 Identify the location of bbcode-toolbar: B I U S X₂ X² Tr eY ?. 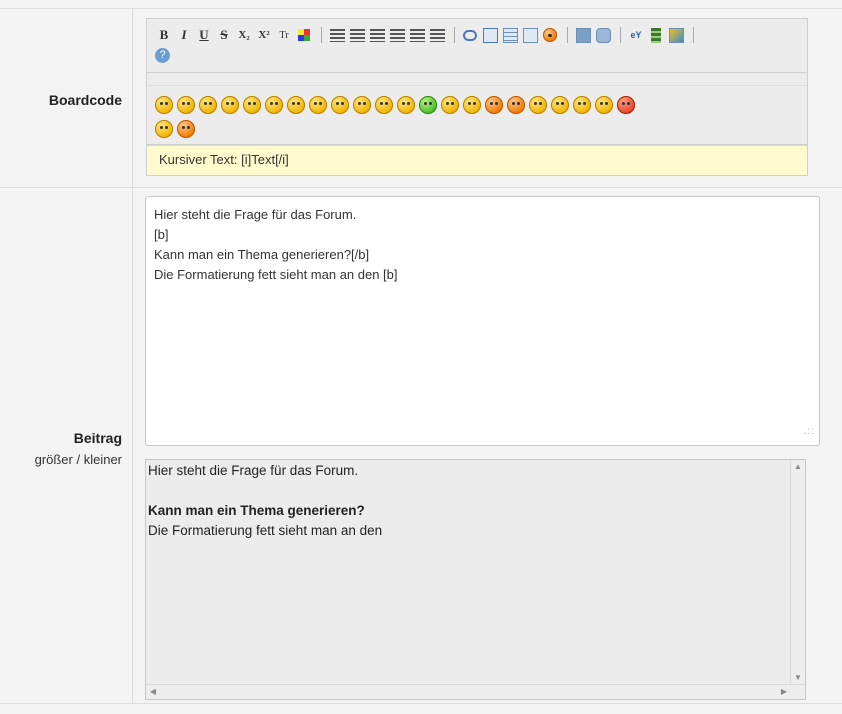
(477, 46).